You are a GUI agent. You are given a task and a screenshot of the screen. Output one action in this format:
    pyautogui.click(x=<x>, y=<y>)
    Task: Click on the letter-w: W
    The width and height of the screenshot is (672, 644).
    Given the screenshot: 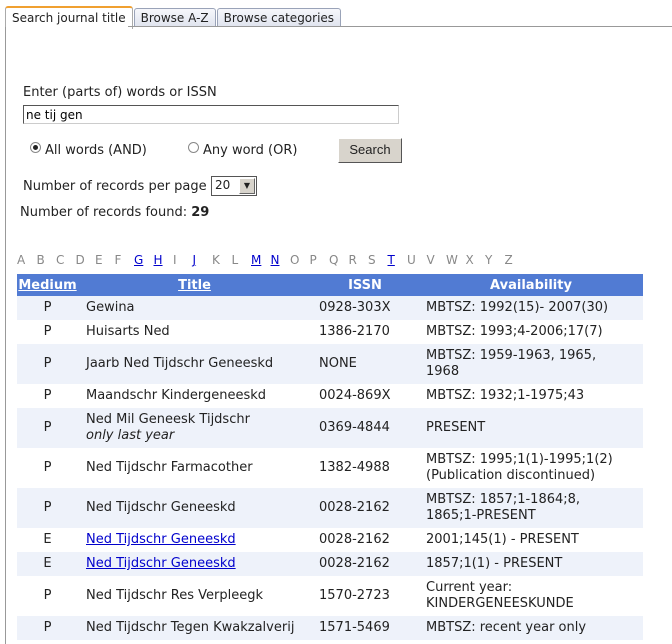 What is the action you would take?
    pyautogui.click(x=452, y=260)
    